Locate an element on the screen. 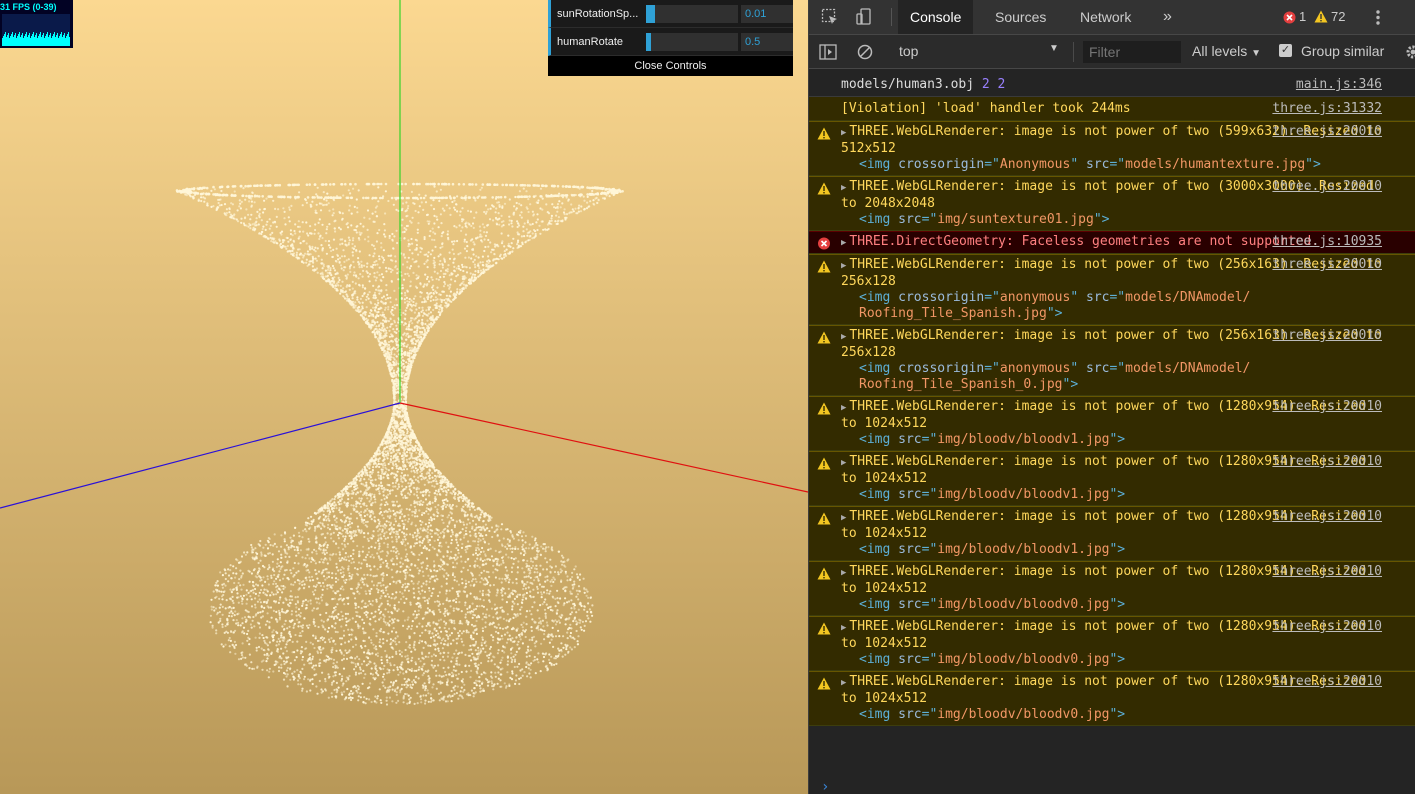 The width and height of the screenshot is (1415, 794). log-levels-dropdown: All levels ▼ is located at coordinates (1226, 51).